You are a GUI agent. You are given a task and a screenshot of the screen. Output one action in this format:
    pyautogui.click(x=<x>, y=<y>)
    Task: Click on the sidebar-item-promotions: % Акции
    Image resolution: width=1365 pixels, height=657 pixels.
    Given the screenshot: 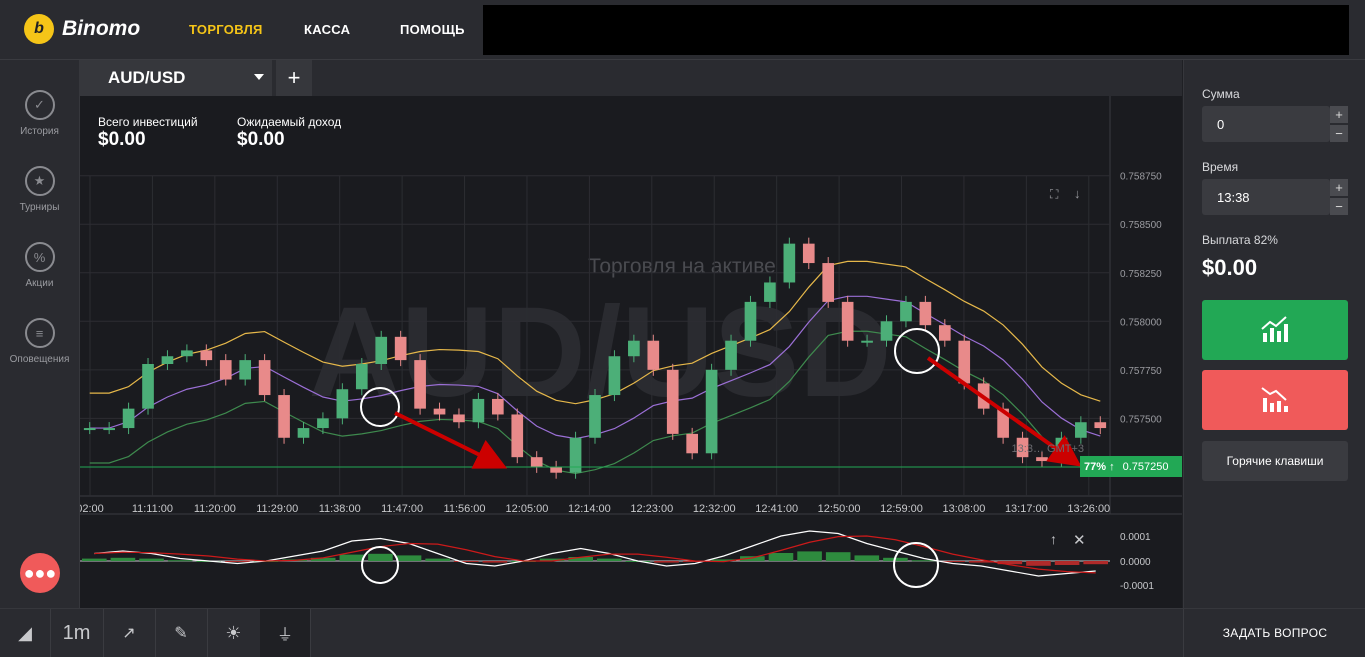 What is the action you would take?
    pyautogui.click(x=39, y=265)
    